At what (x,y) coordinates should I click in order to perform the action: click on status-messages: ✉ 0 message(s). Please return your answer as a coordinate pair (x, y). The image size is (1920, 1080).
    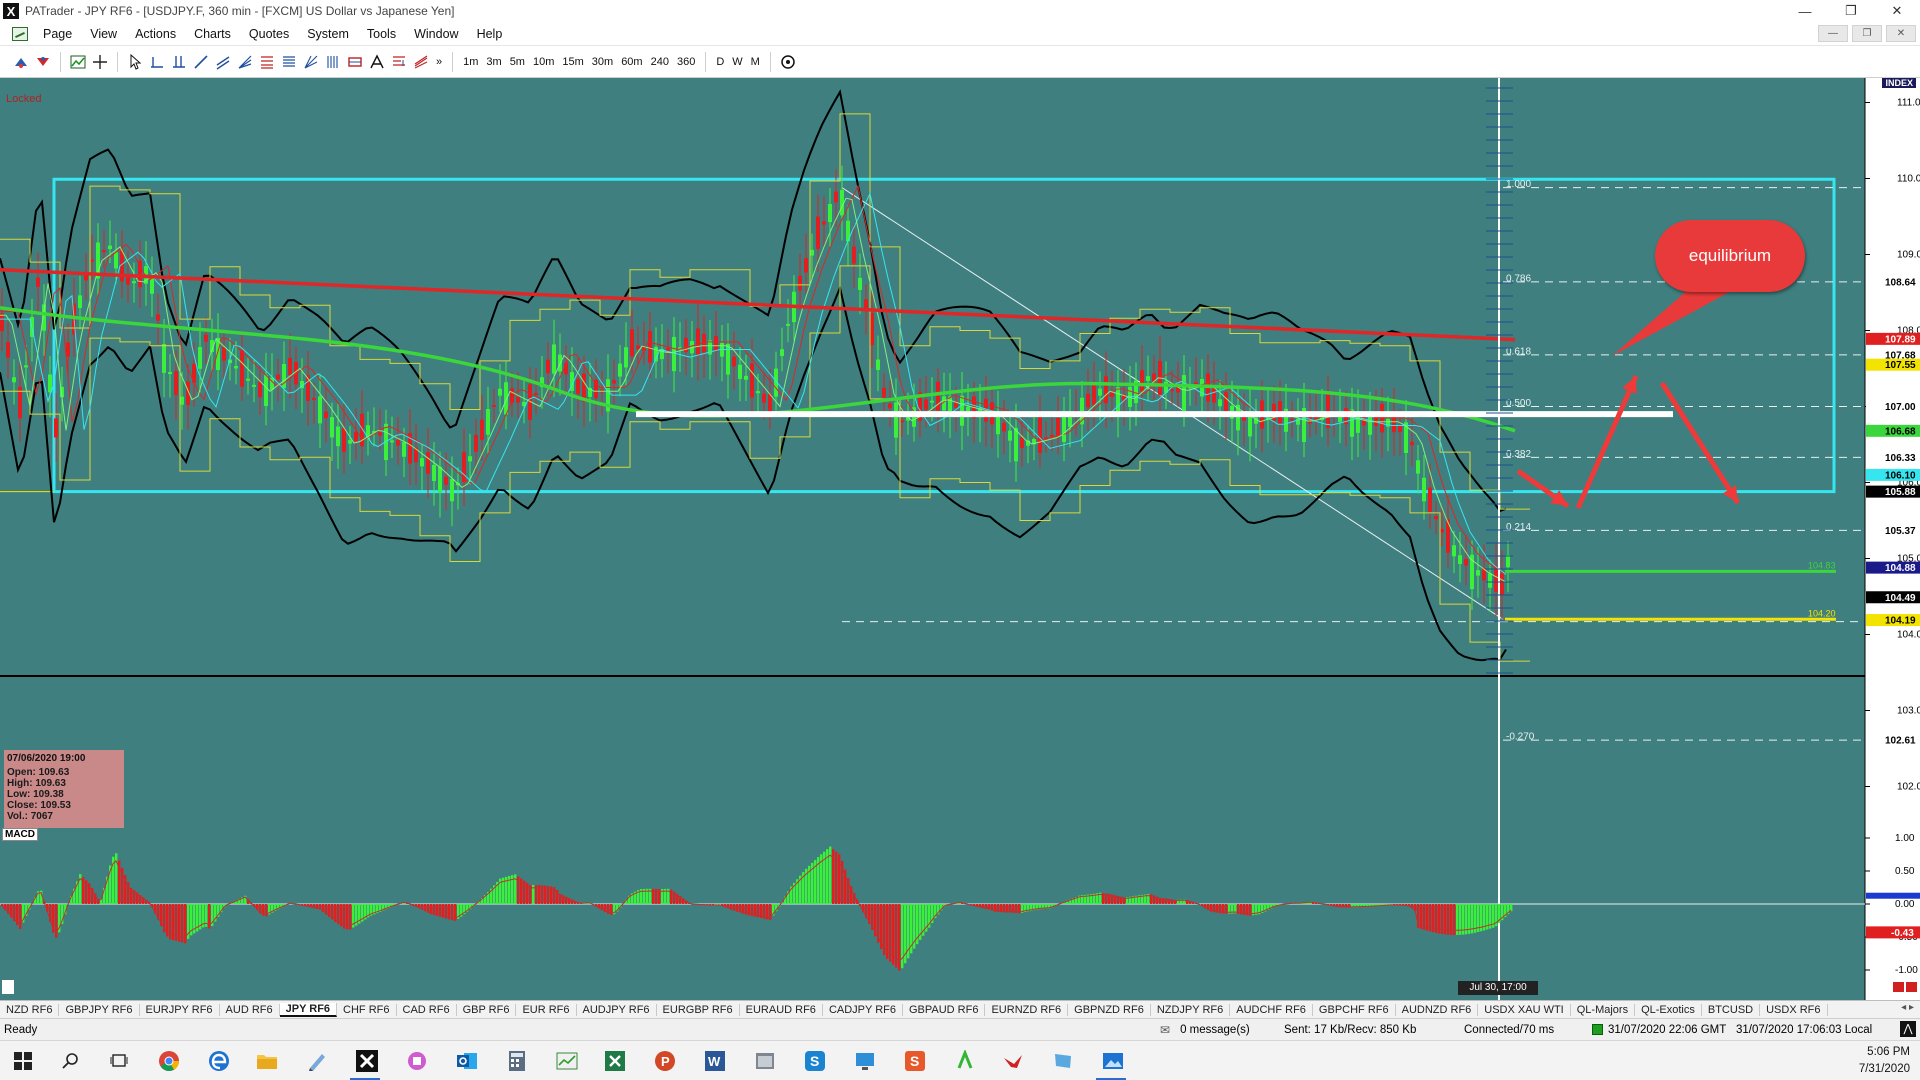
    Looking at the image, I should click on (1205, 1030).